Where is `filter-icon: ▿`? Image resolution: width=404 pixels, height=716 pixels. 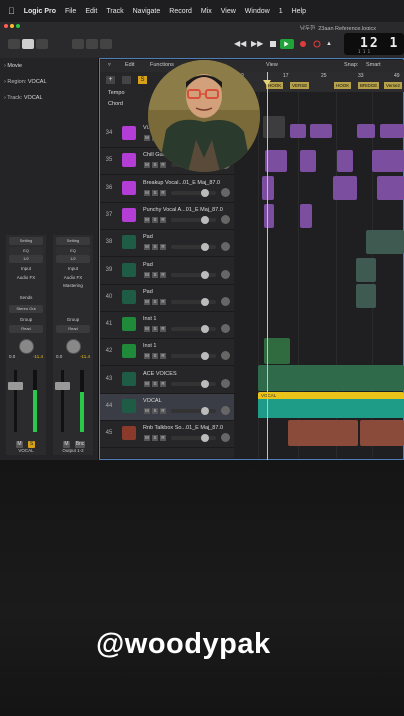 filter-icon: ▿ is located at coordinates (109, 65).